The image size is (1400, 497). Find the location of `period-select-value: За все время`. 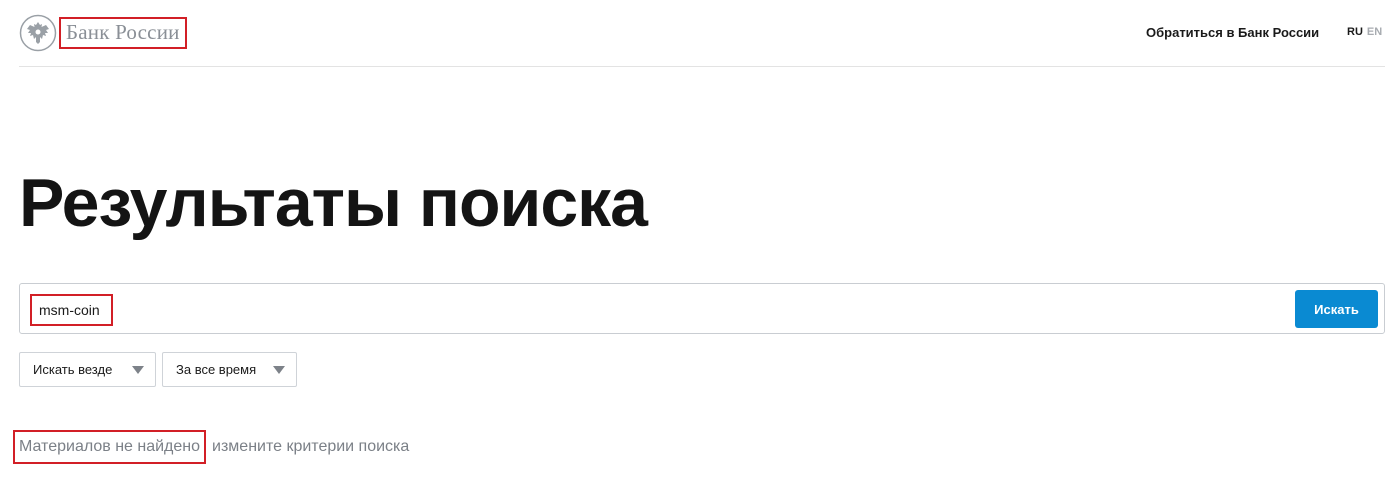

period-select-value: За все время is located at coordinates (216, 369).